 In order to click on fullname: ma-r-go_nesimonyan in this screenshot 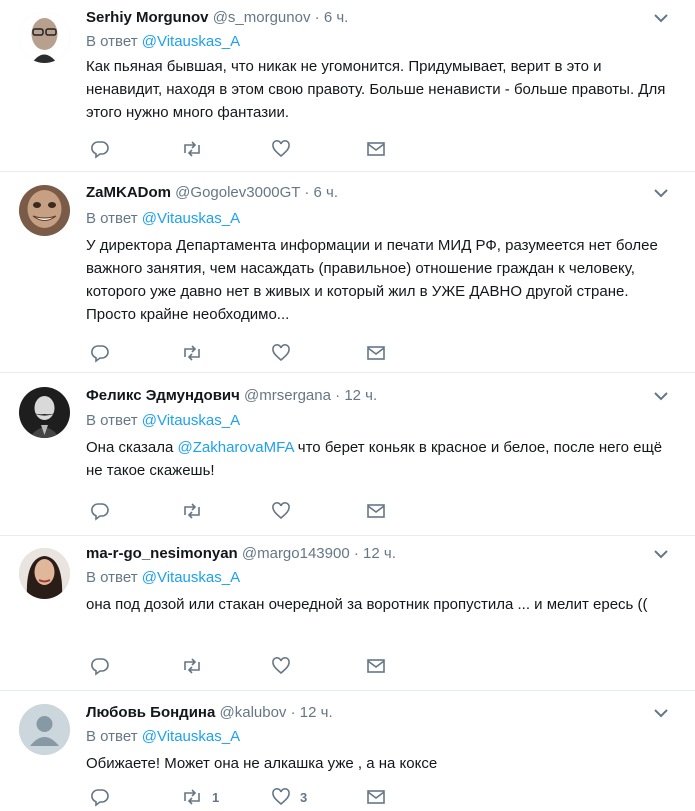, I will do `click(162, 553)`.